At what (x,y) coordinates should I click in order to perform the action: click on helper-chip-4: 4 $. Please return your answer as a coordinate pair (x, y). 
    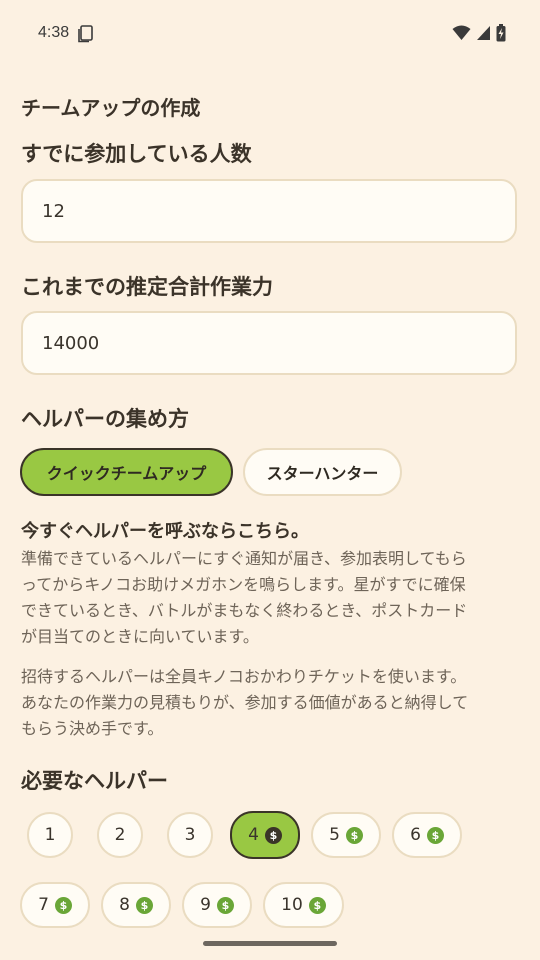
    Looking at the image, I should click on (265, 835).